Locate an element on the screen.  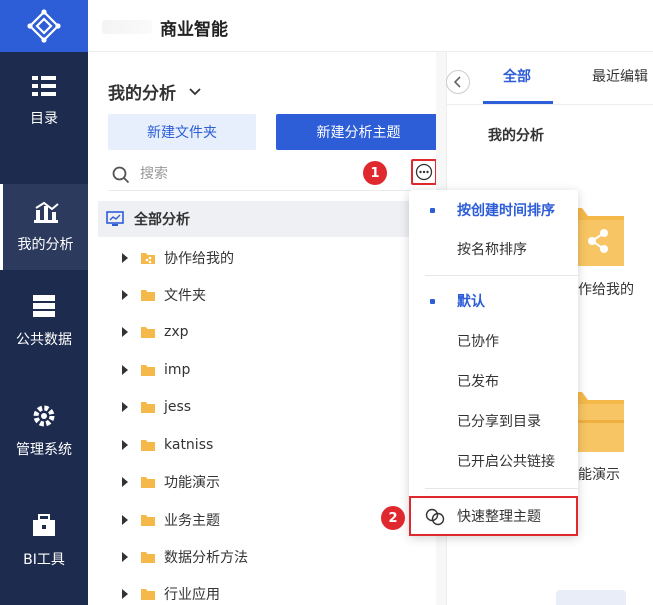
top-header: 商业智能 is located at coordinates (370, 26).